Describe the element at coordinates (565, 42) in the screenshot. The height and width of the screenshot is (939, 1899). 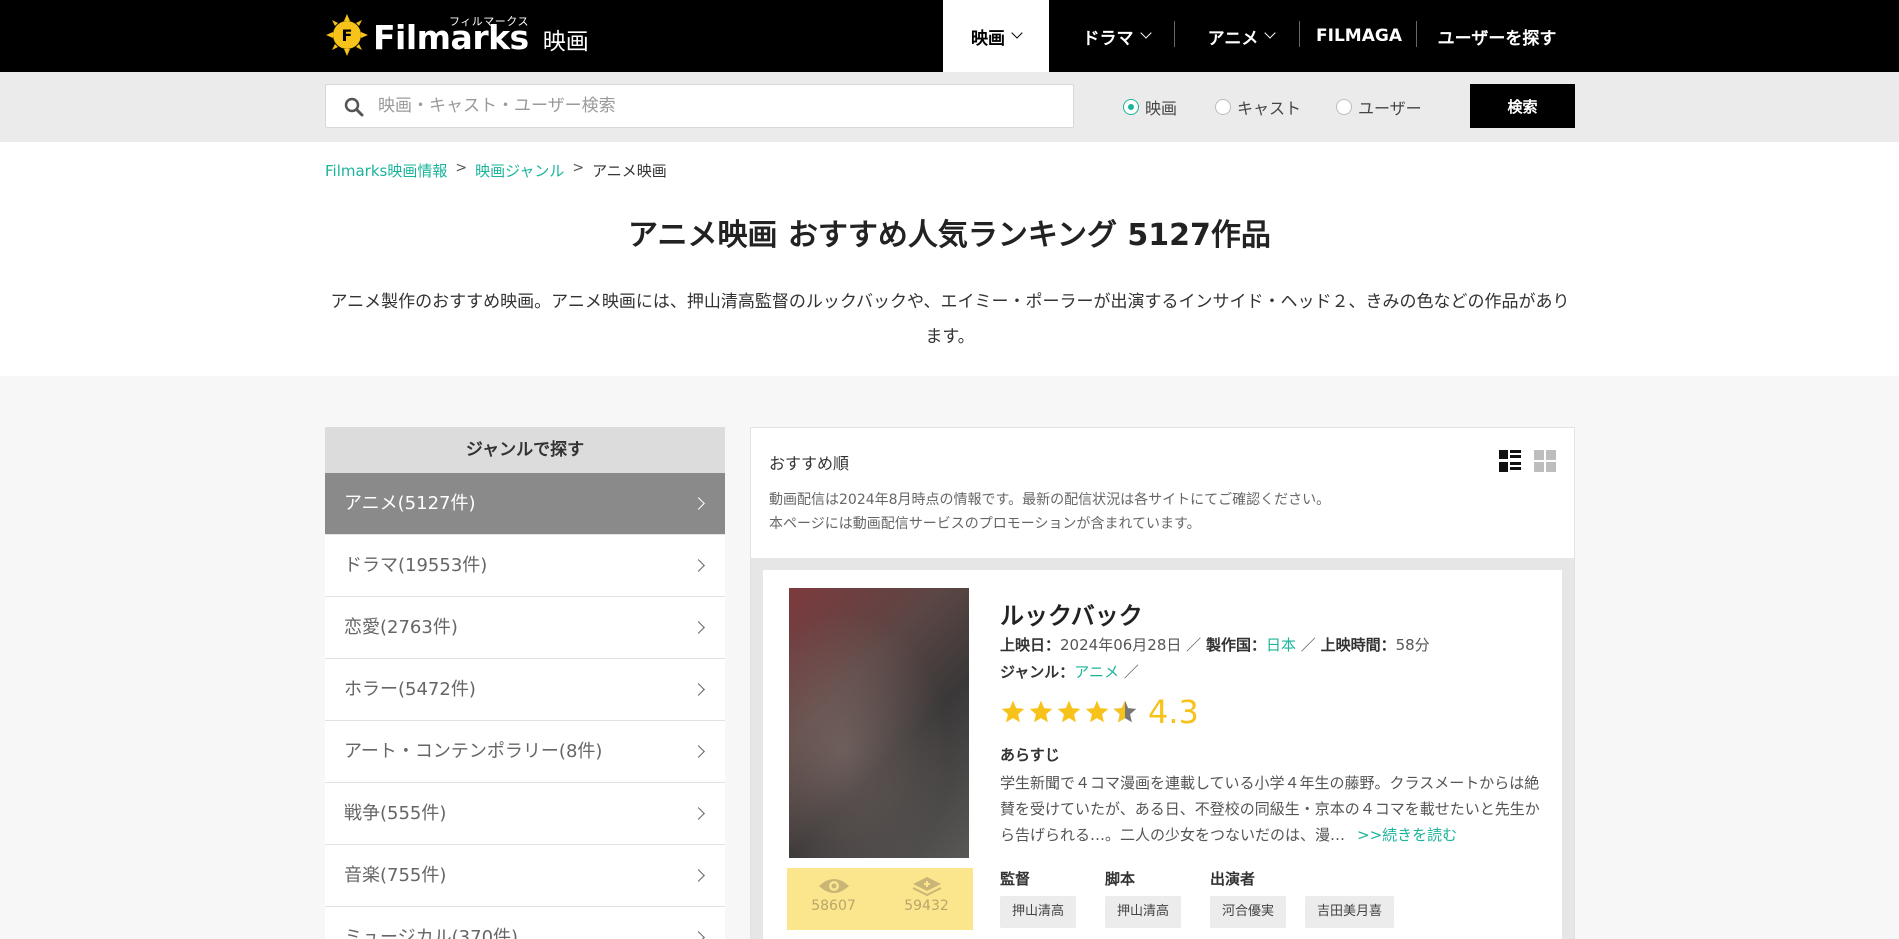
I see `logo-suffix: 映画` at that location.